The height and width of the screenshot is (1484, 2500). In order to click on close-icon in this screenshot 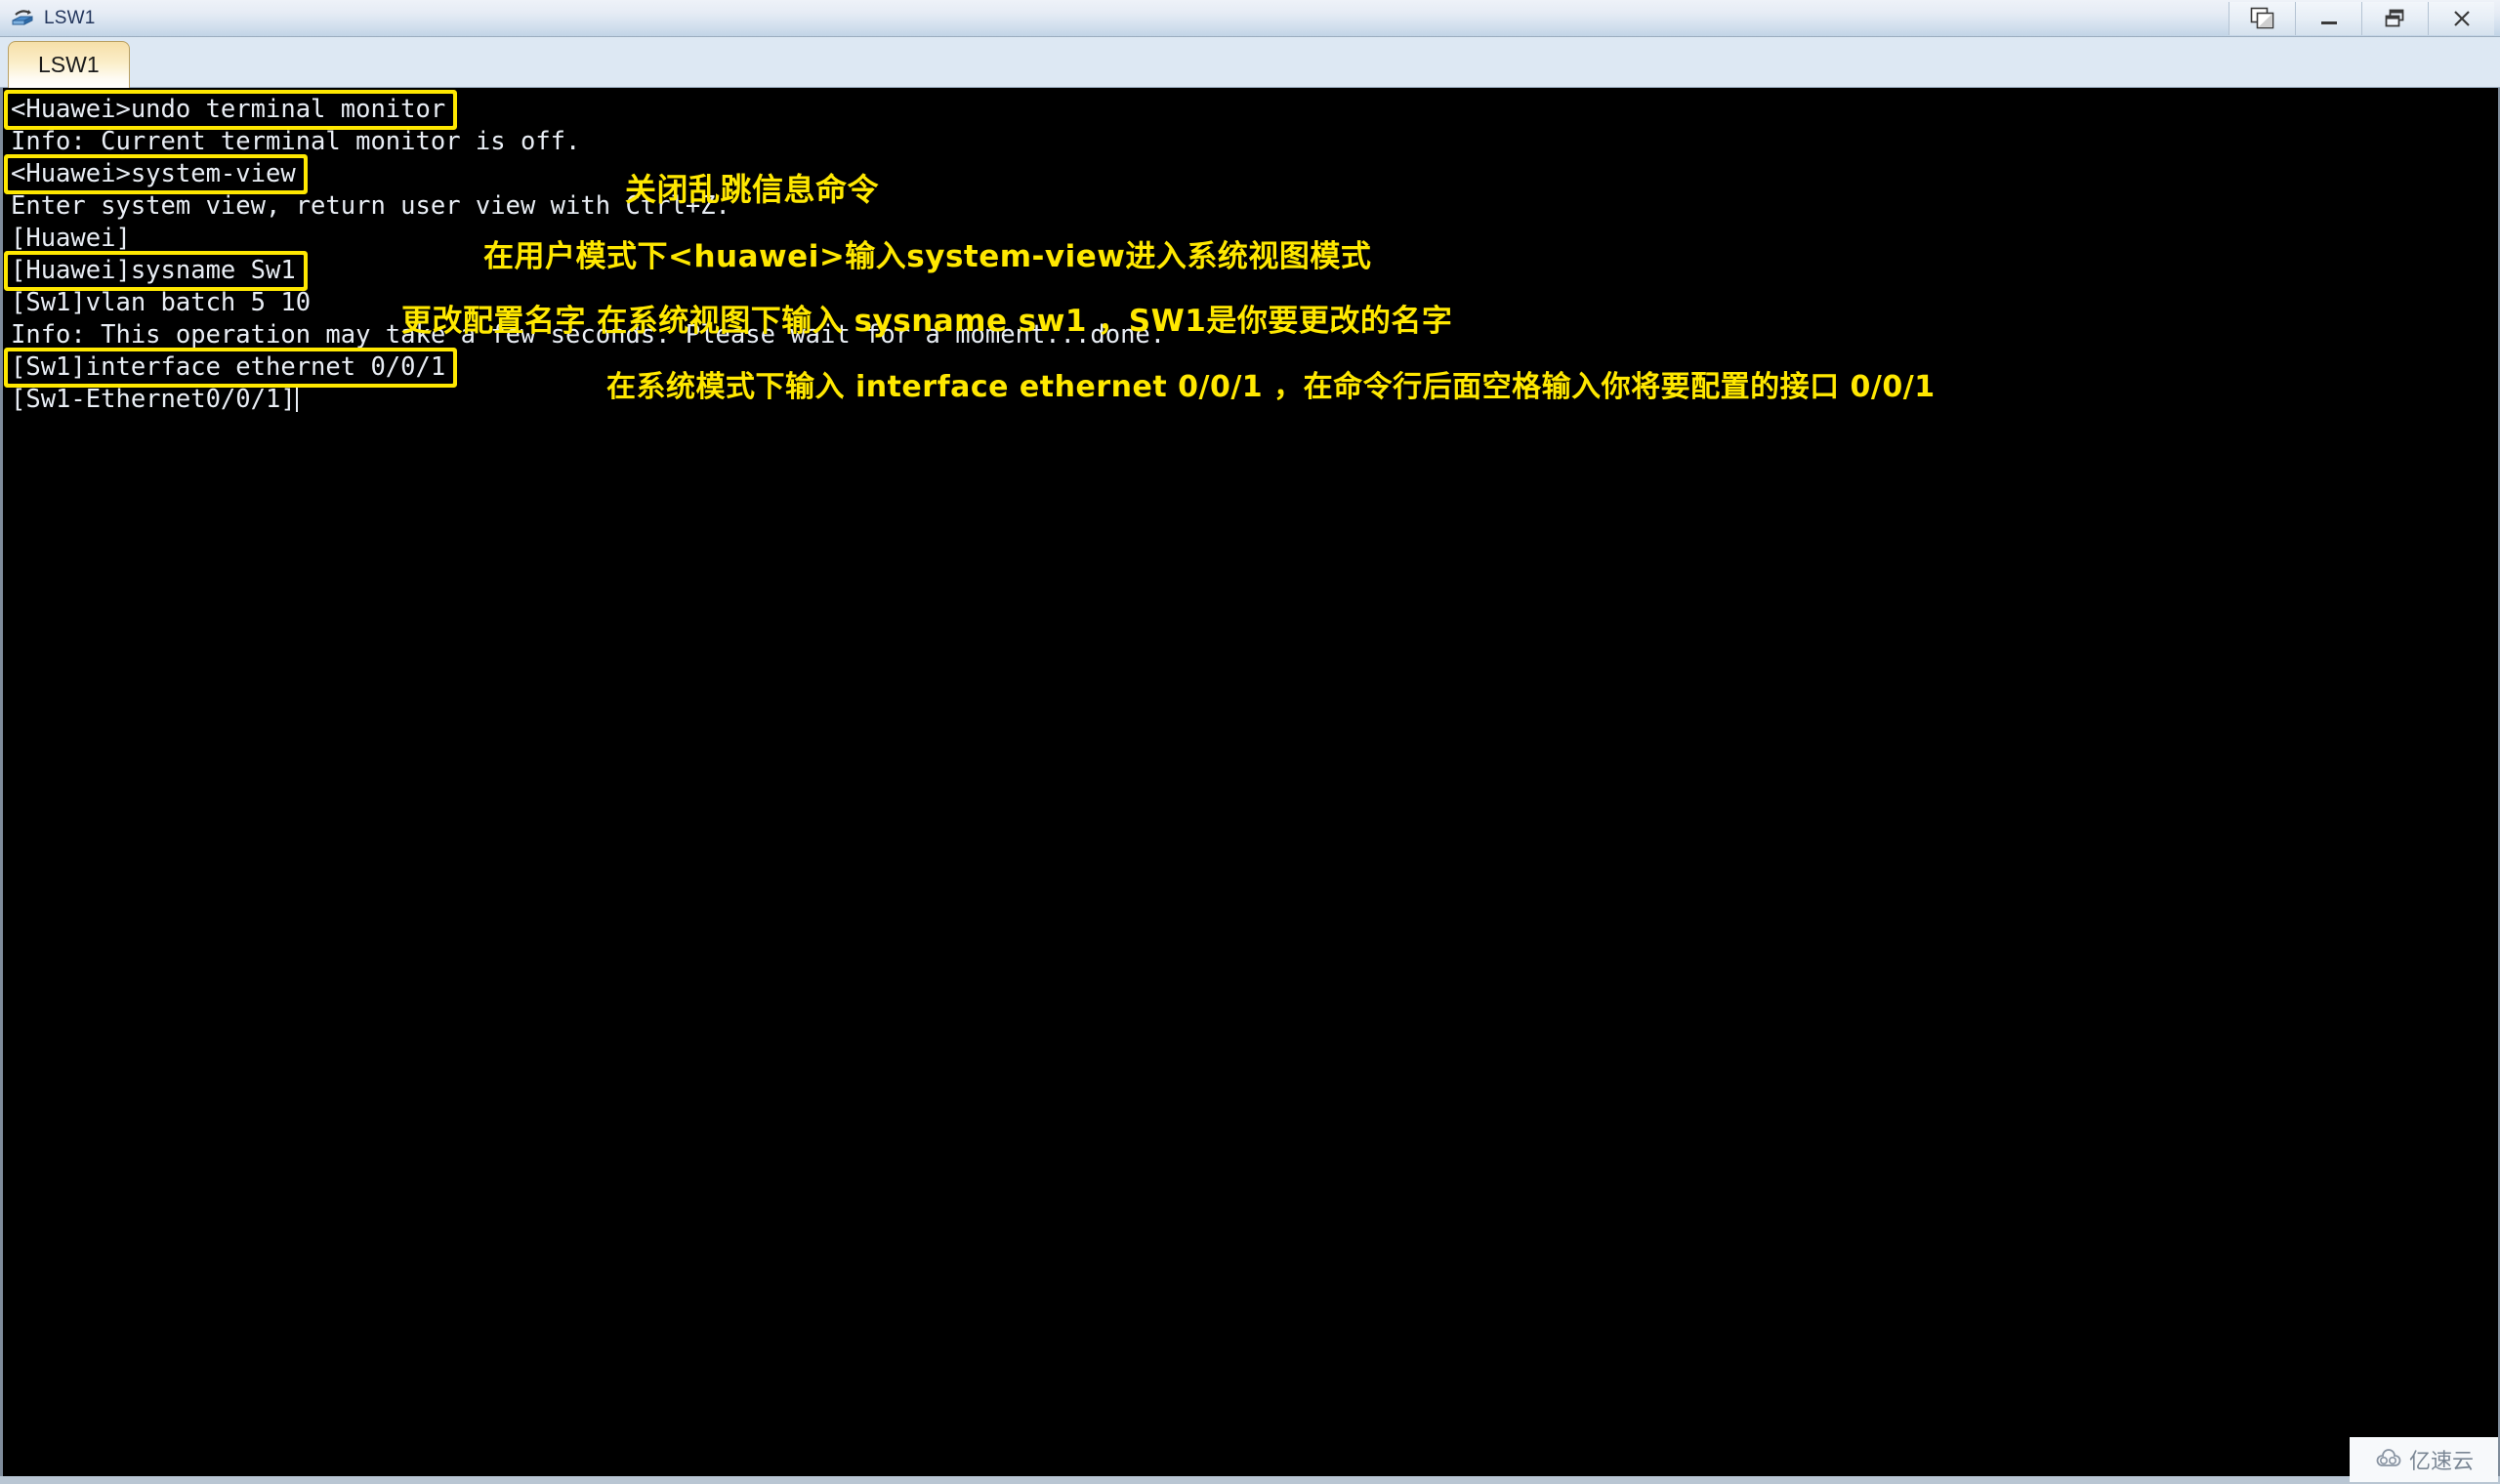, I will do `click(2462, 19)`.